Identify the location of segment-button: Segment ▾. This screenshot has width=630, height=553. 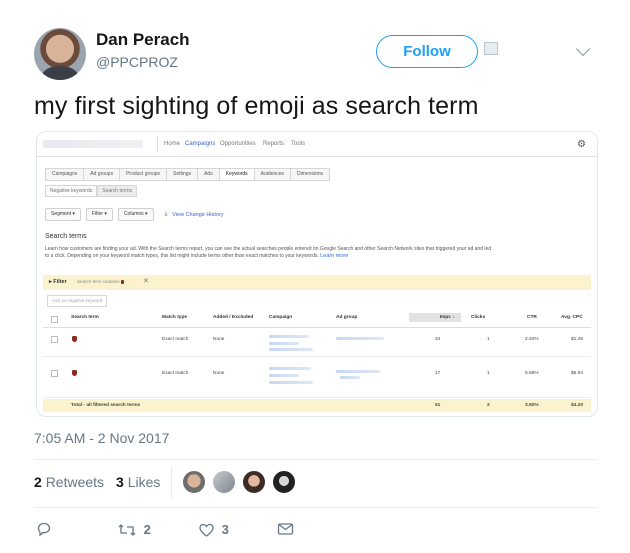
(63, 214).